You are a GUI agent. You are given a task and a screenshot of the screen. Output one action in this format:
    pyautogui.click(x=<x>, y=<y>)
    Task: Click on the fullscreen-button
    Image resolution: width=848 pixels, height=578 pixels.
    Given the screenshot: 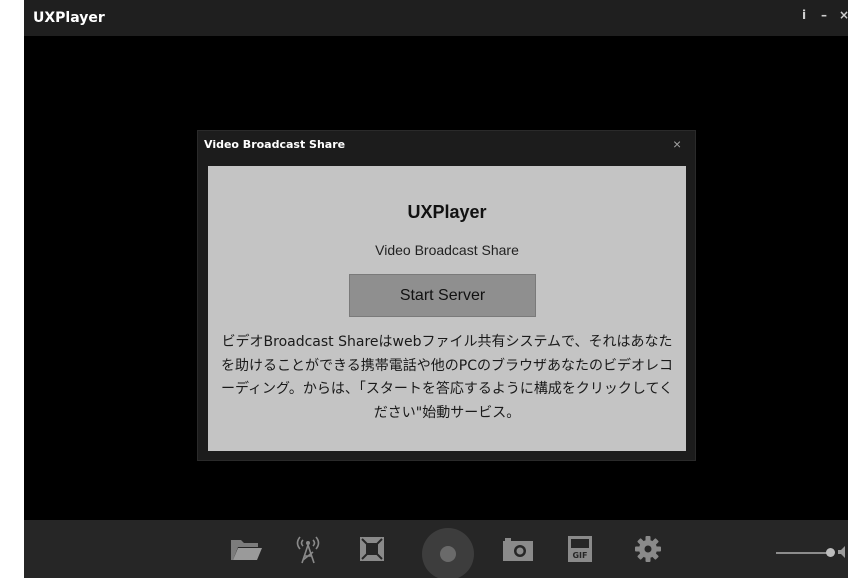 What is the action you would take?
    pyautogui.click(x=372, y=549)
    